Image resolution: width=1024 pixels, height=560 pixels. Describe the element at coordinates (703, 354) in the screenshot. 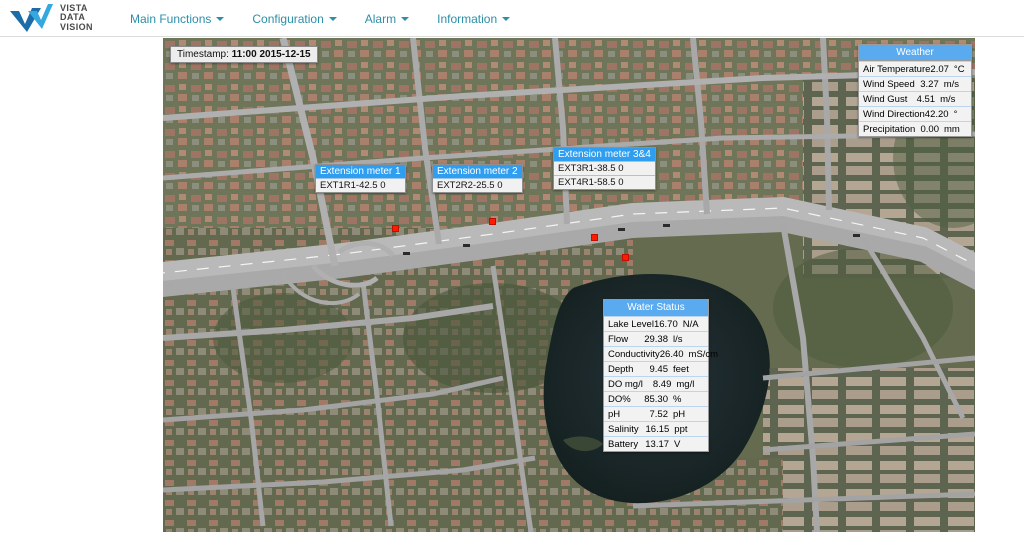

I see `water-unit-conductivity: mS/cm` at that location.